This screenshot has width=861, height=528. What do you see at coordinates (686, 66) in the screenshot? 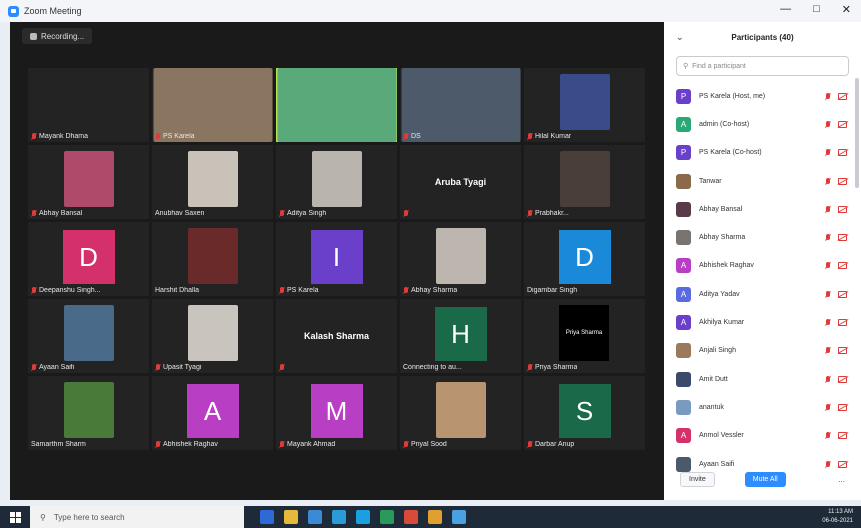
I see `search-icon: ⚲` at bounding box center [686, 66].